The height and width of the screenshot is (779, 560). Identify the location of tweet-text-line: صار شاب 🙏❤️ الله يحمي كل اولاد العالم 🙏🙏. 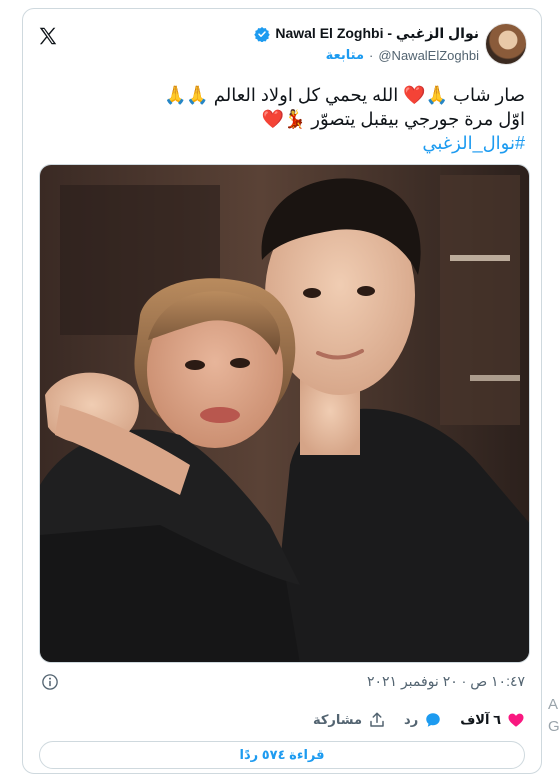
(344, 95).